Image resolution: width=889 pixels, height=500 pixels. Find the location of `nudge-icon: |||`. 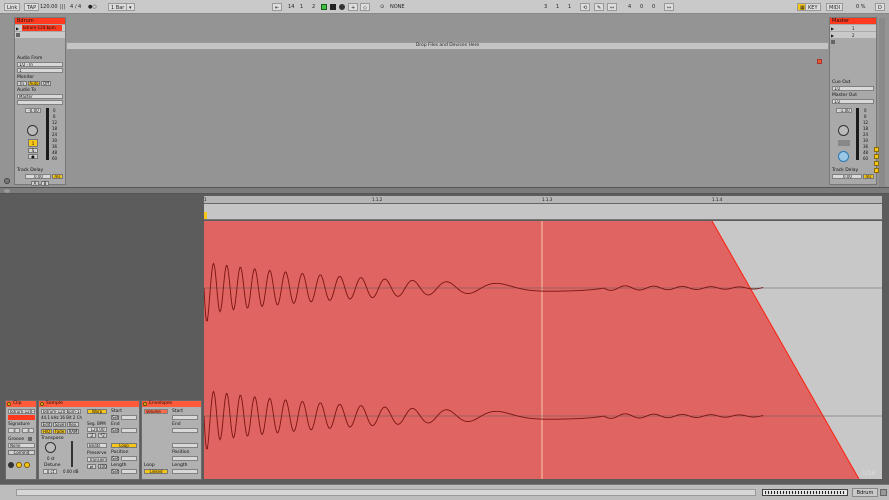

nudge-icon: ||| is located at coordinates (62, 7).